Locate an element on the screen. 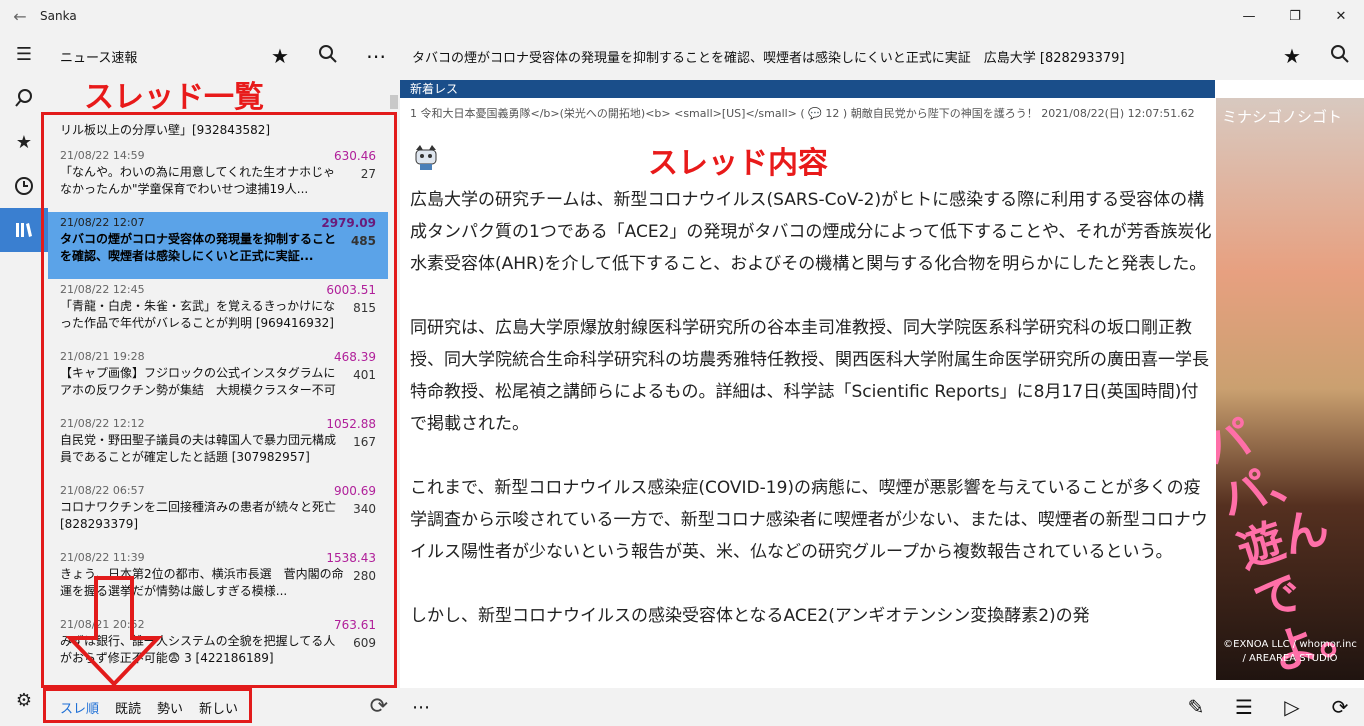 The image size is (1364, 726). refresh-list-icon: ⟳ is located at coordinates (379, 706).